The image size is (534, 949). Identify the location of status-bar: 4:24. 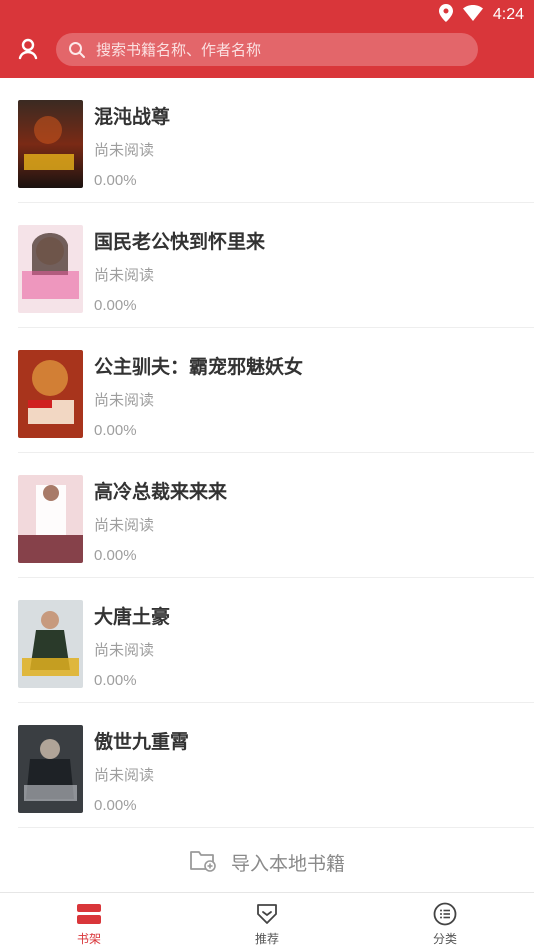
(267, 14).